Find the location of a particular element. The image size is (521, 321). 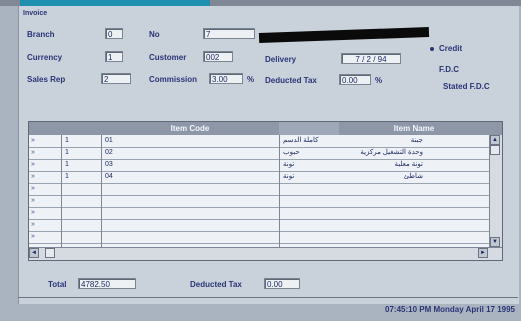

total-label: Total is located at coordinates (57, 284).